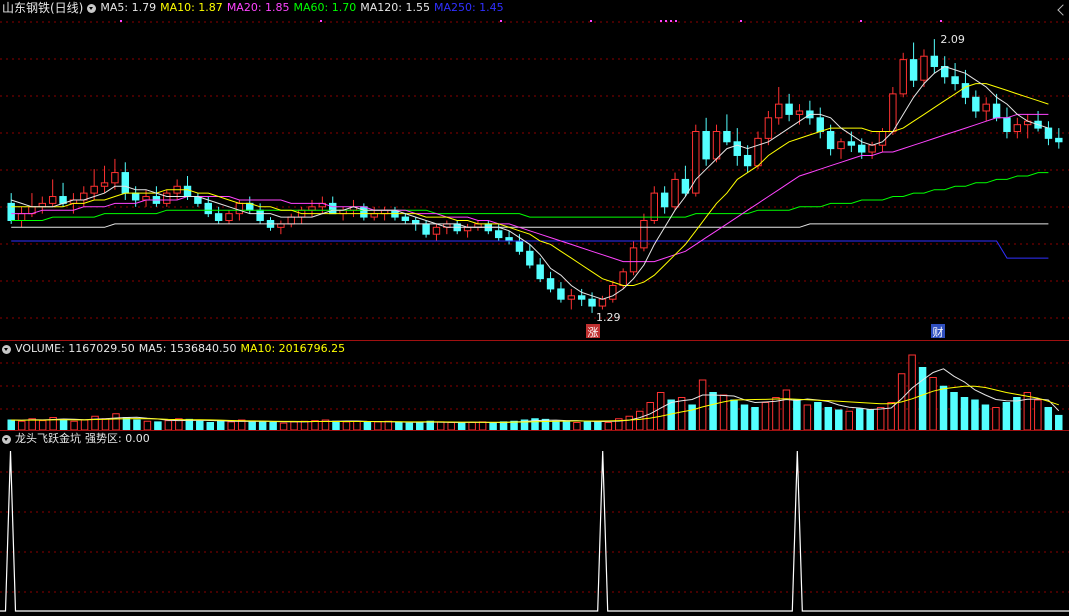  I want to click on ma20-label: MA20: 1.85, so click(258, 7).